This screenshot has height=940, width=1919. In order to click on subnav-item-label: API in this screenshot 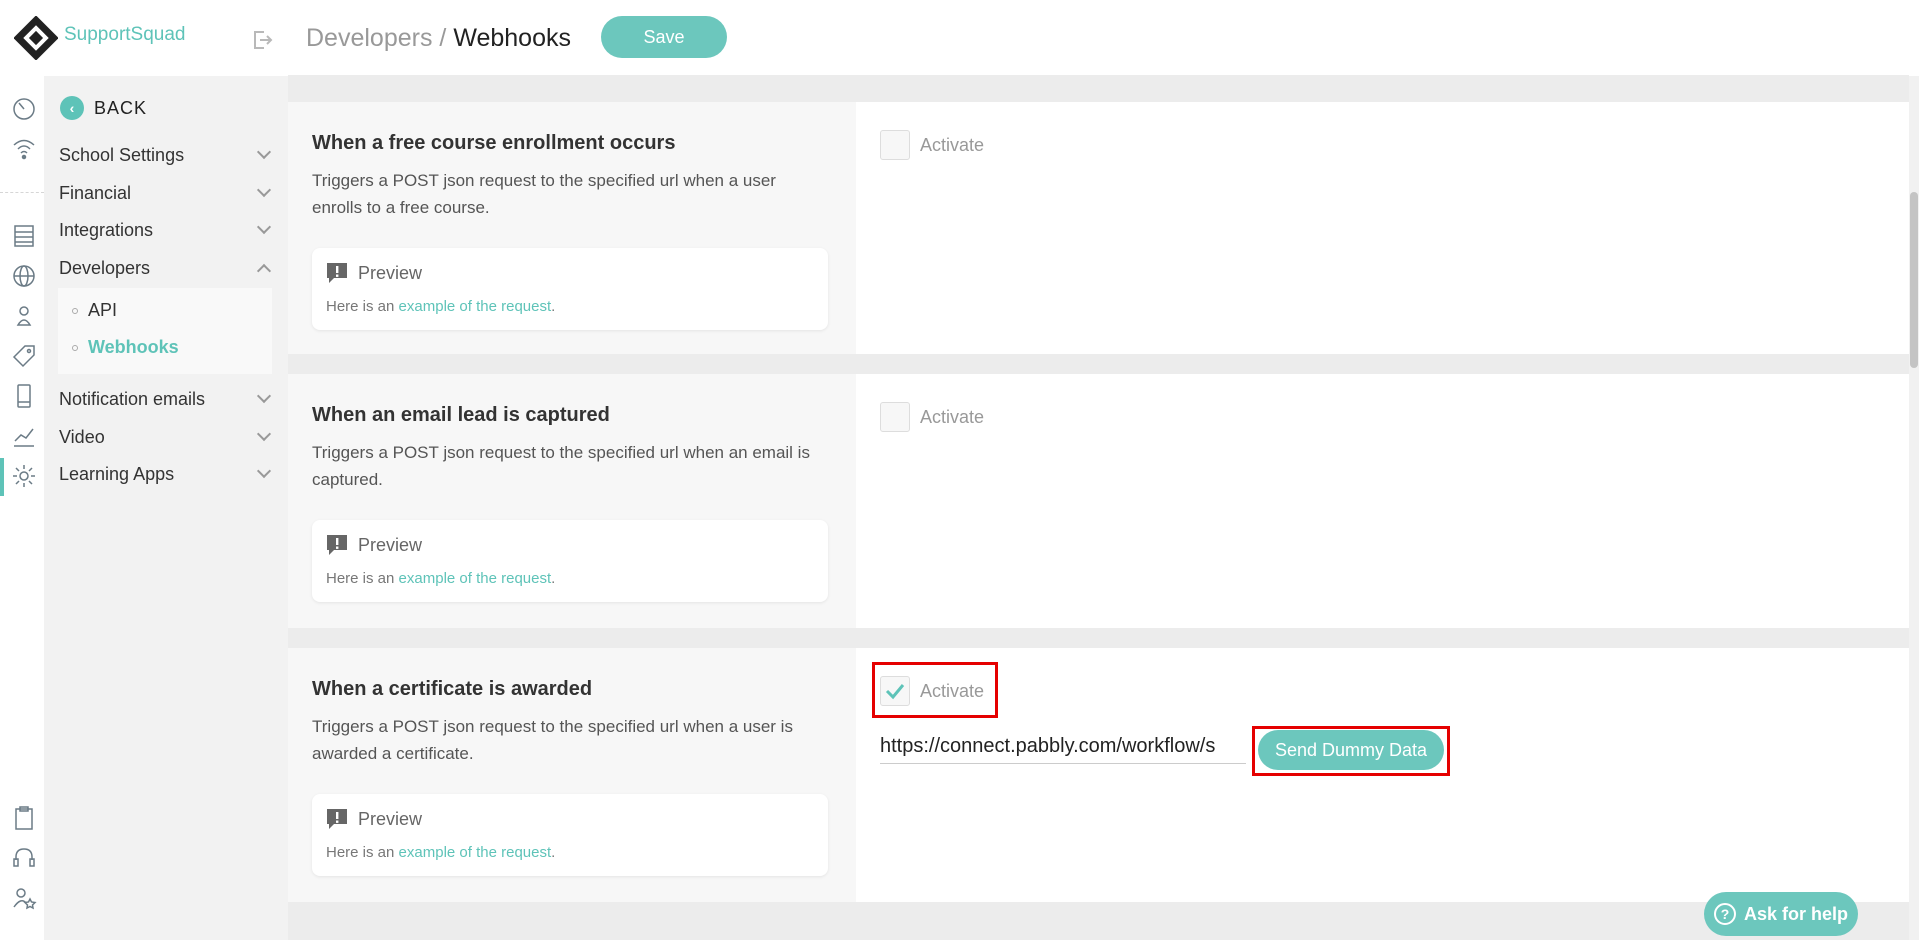, I will do `click(103, 310)`.